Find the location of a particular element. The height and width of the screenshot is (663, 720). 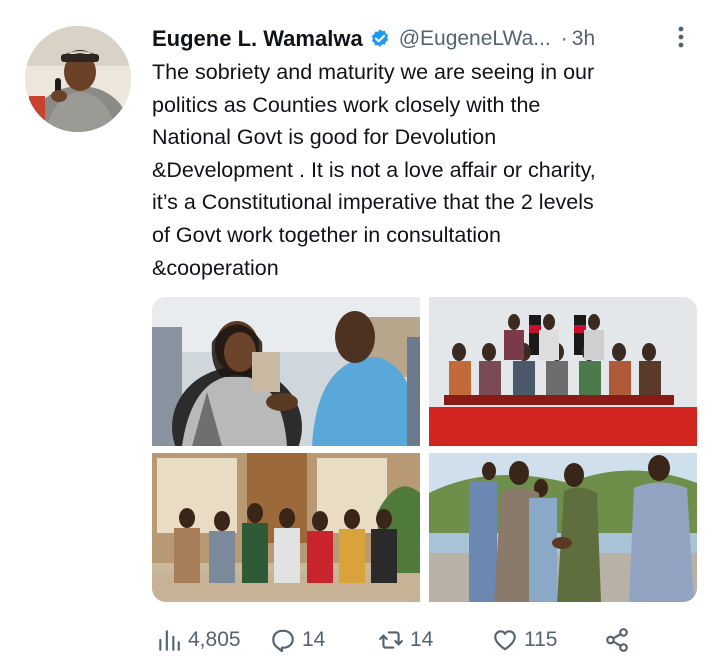

retweet-button: 14 is located at coordinates (405, 640).